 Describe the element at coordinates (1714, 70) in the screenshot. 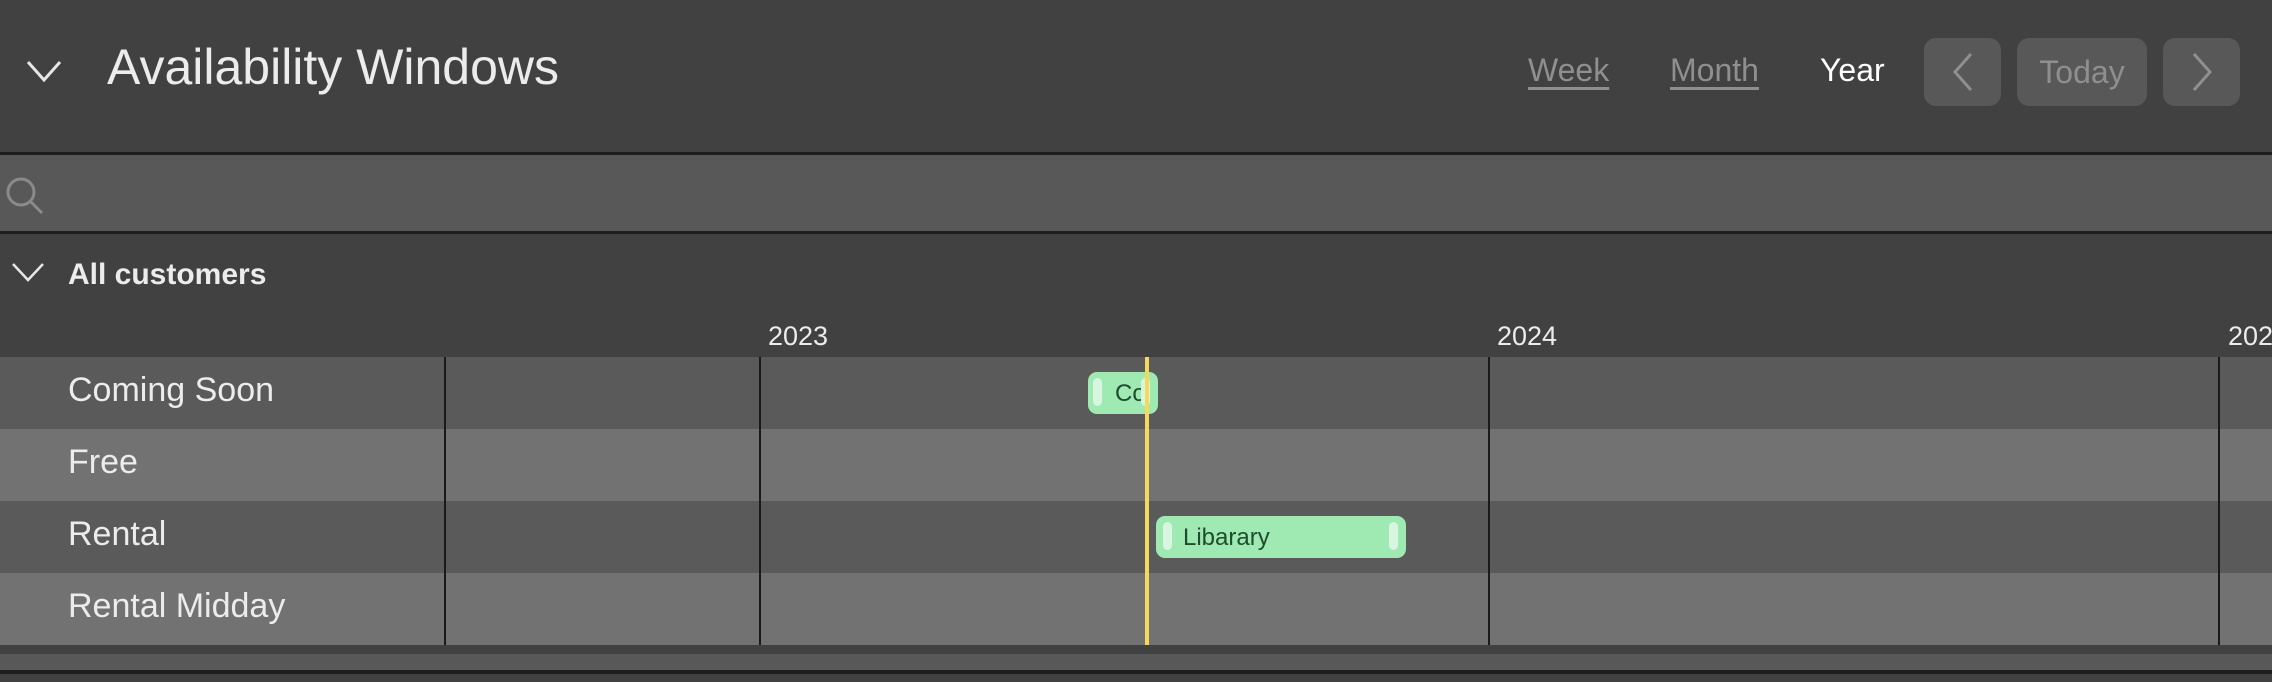

I see `view-month-link: Month` at that location.